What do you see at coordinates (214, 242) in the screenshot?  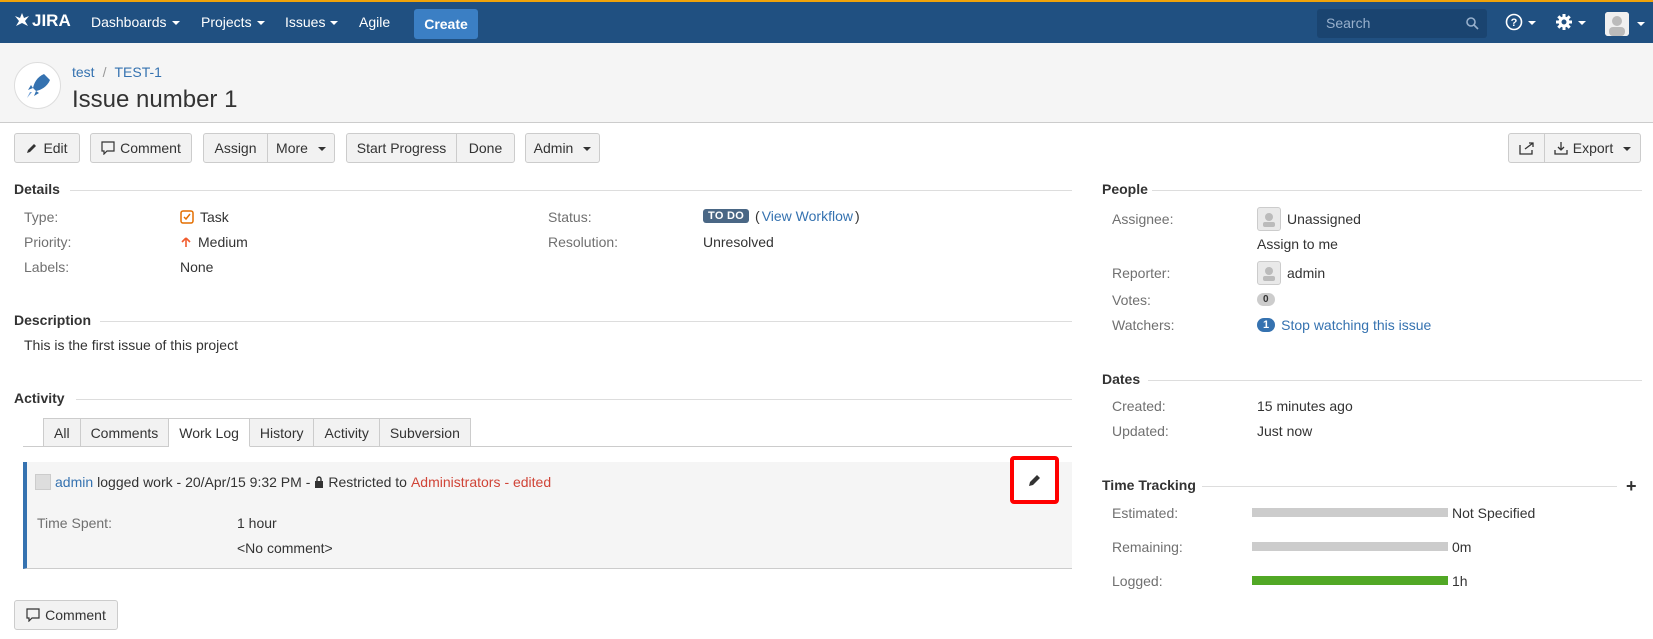 I see `priority-value: Medium` at bounding box center [214, 242].